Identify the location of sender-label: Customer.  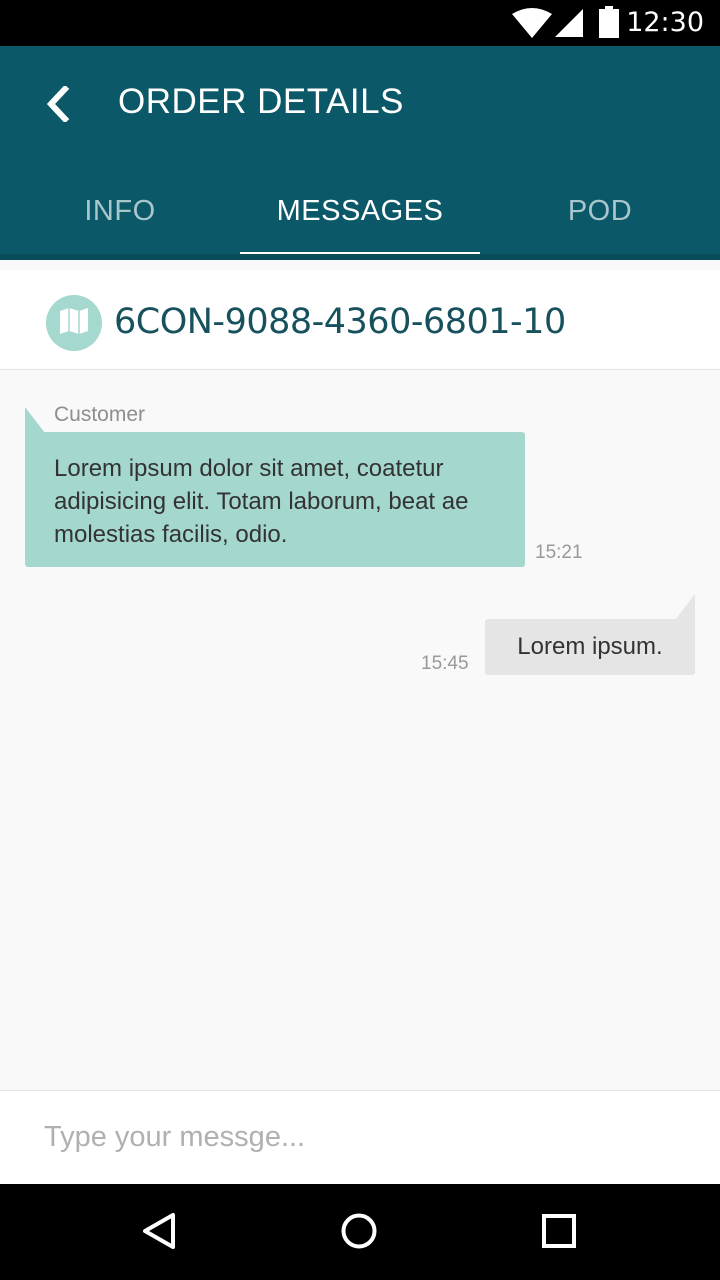
(100, 414).